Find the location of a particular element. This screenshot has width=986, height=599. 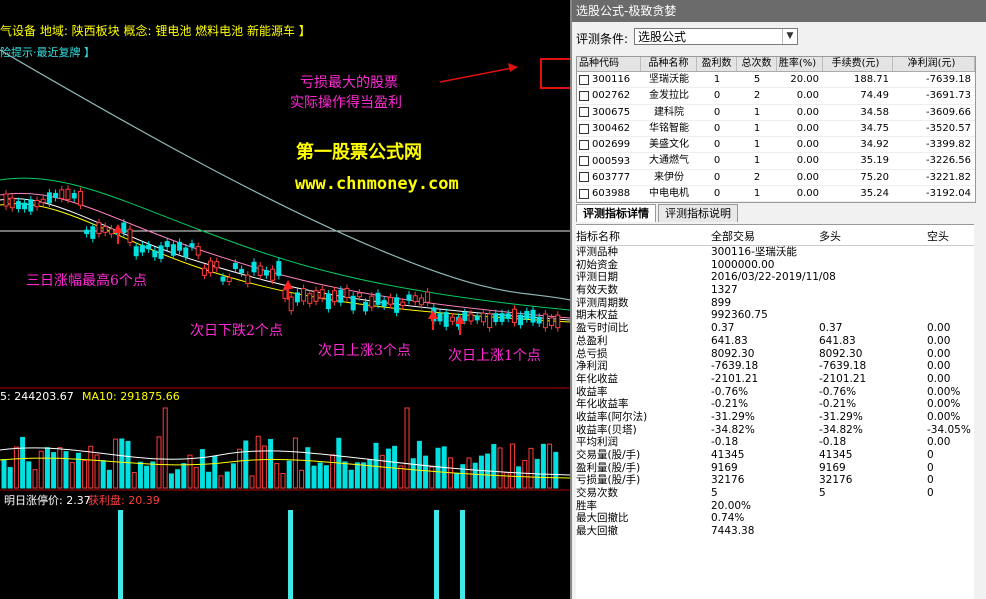

cell-name: 中电电机 is located at coordinates (669, 194).